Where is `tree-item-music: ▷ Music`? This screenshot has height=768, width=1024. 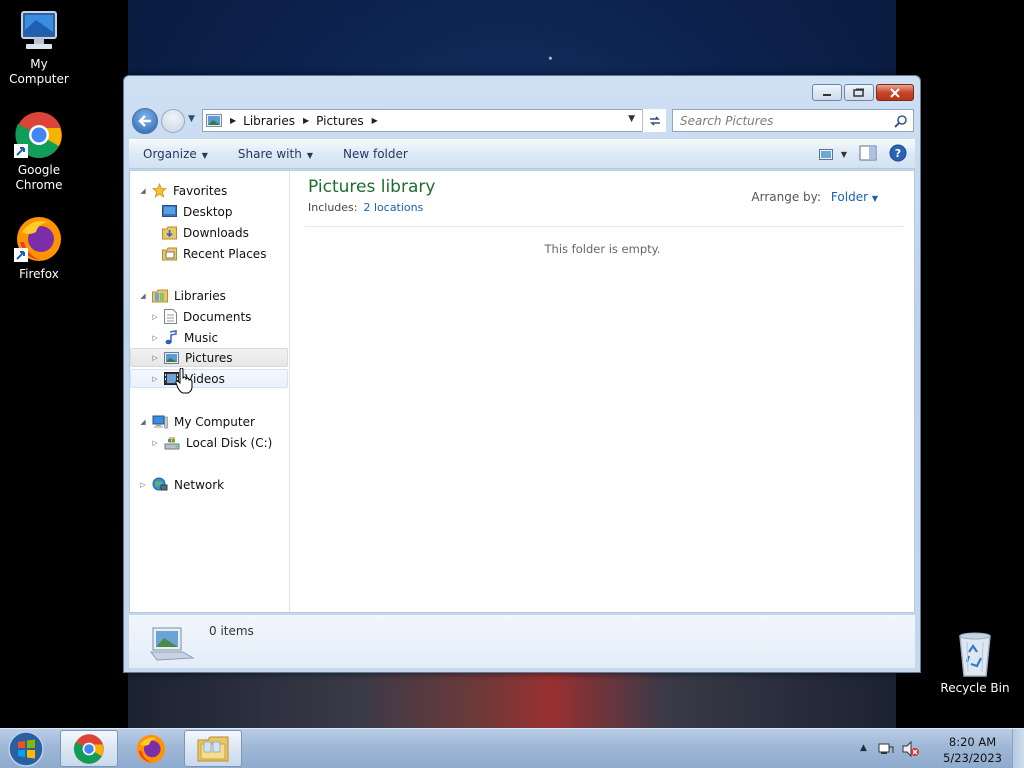
tree-item-music: ▷ Music is located at coordinates (184, 337).